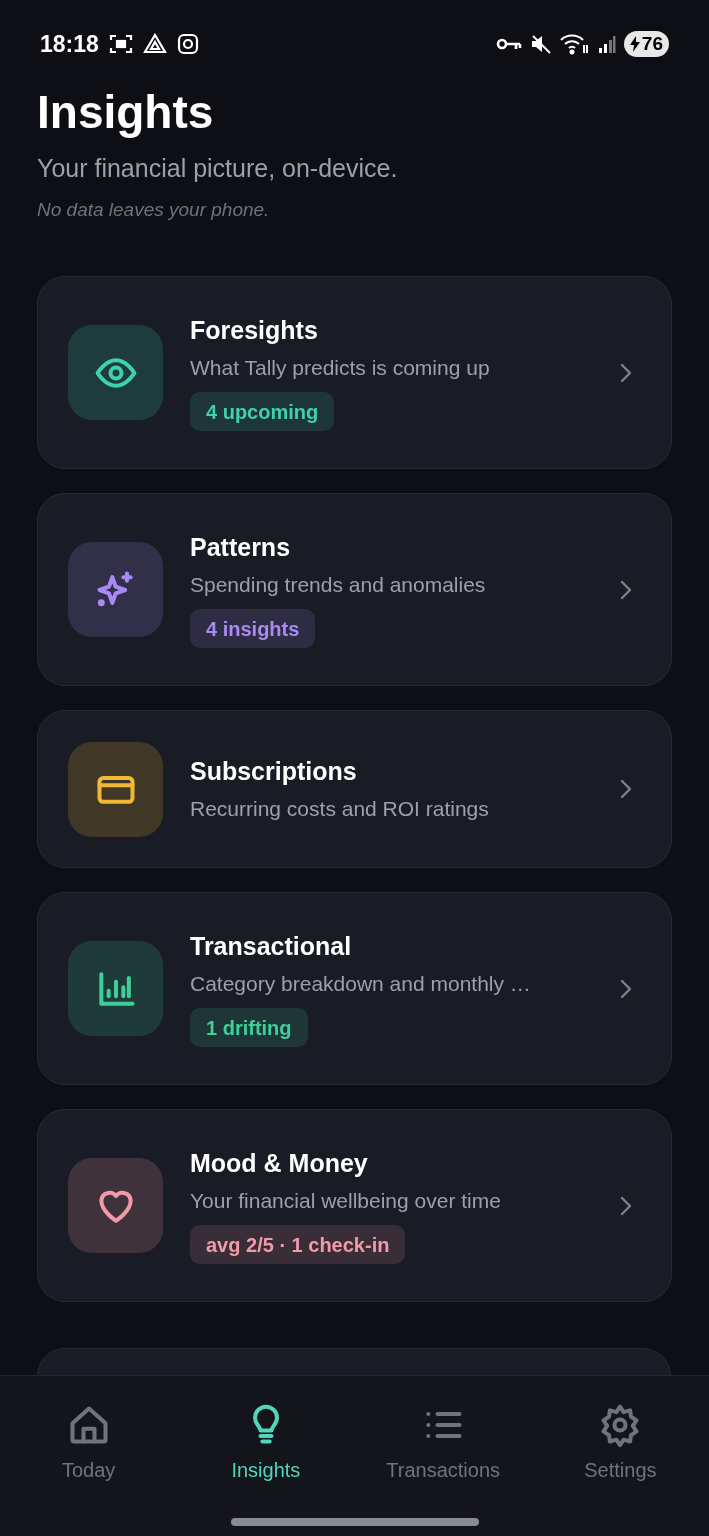  I want to click on nav-tab: Insights, so click(266, 1444).